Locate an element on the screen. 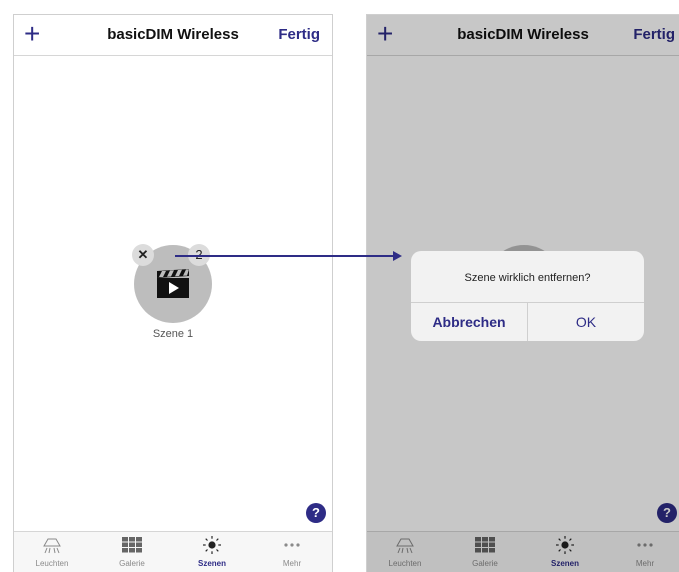  done-button: Fertig is located at coordinates (299, 34).